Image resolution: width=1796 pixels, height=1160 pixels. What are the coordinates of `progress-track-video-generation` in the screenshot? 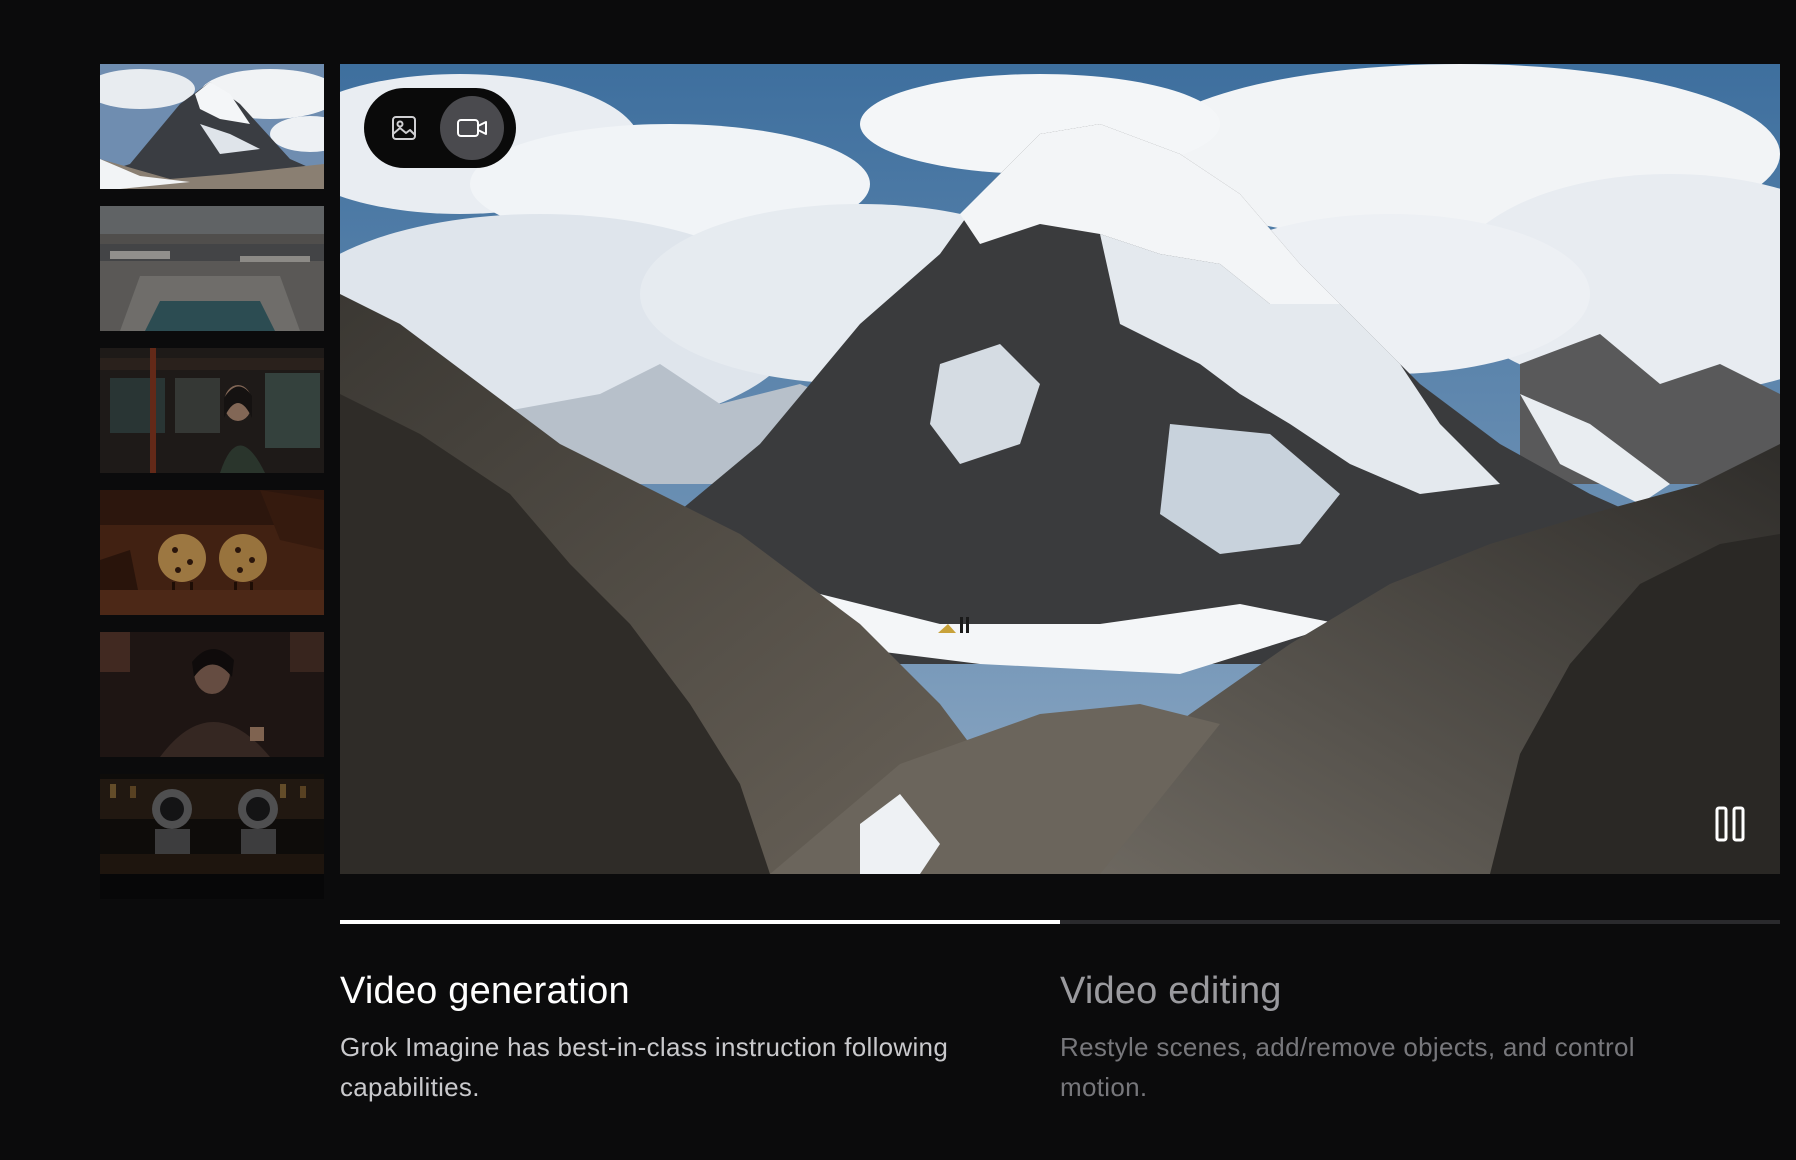 It's located at (700, 922).